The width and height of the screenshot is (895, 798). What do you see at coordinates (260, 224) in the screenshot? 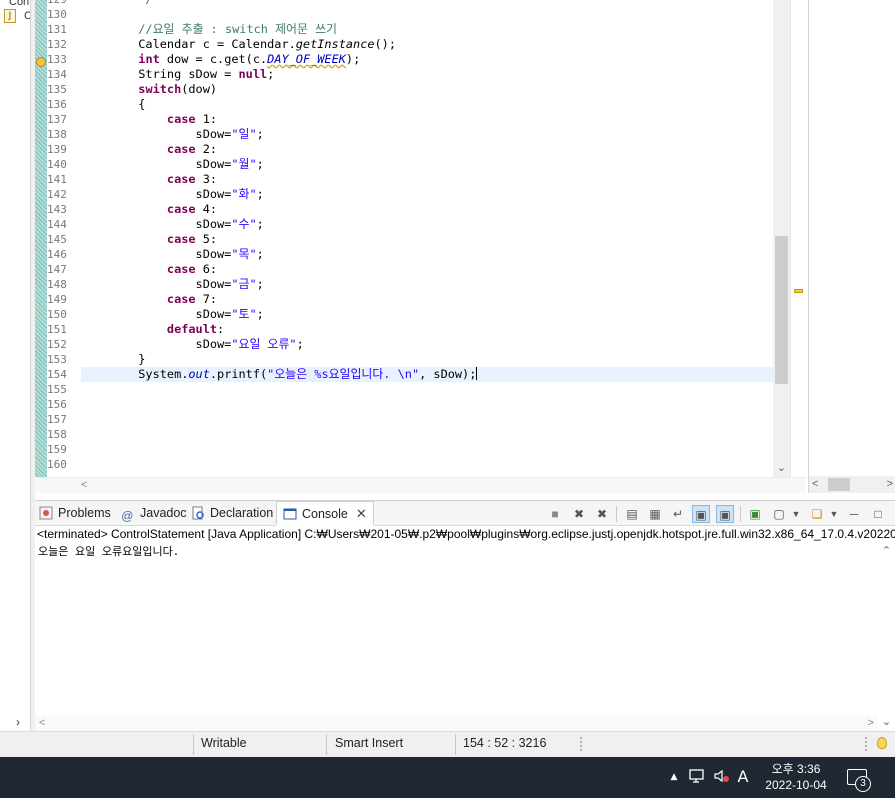
I see `code-token: ;` at bounding box center [260, 224].